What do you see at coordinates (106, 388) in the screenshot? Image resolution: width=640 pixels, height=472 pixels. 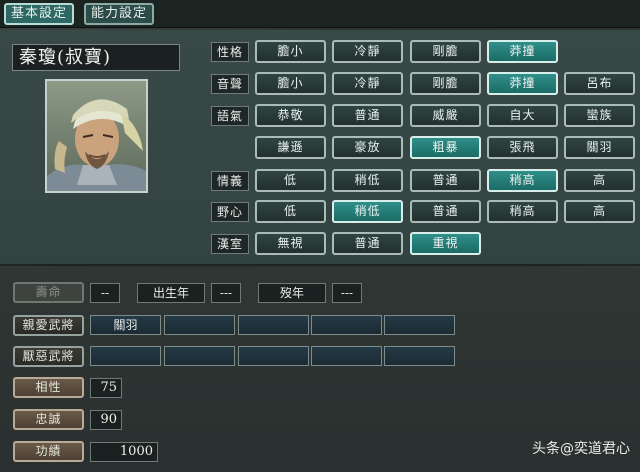 I see `affinity-value: 75` at bounding box center [106, 388].